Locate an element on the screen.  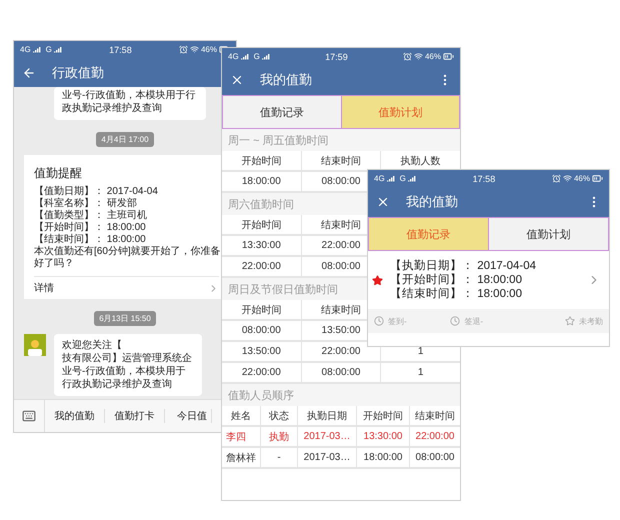
menu-item: 今日值 is located at coordinates (188, 416).